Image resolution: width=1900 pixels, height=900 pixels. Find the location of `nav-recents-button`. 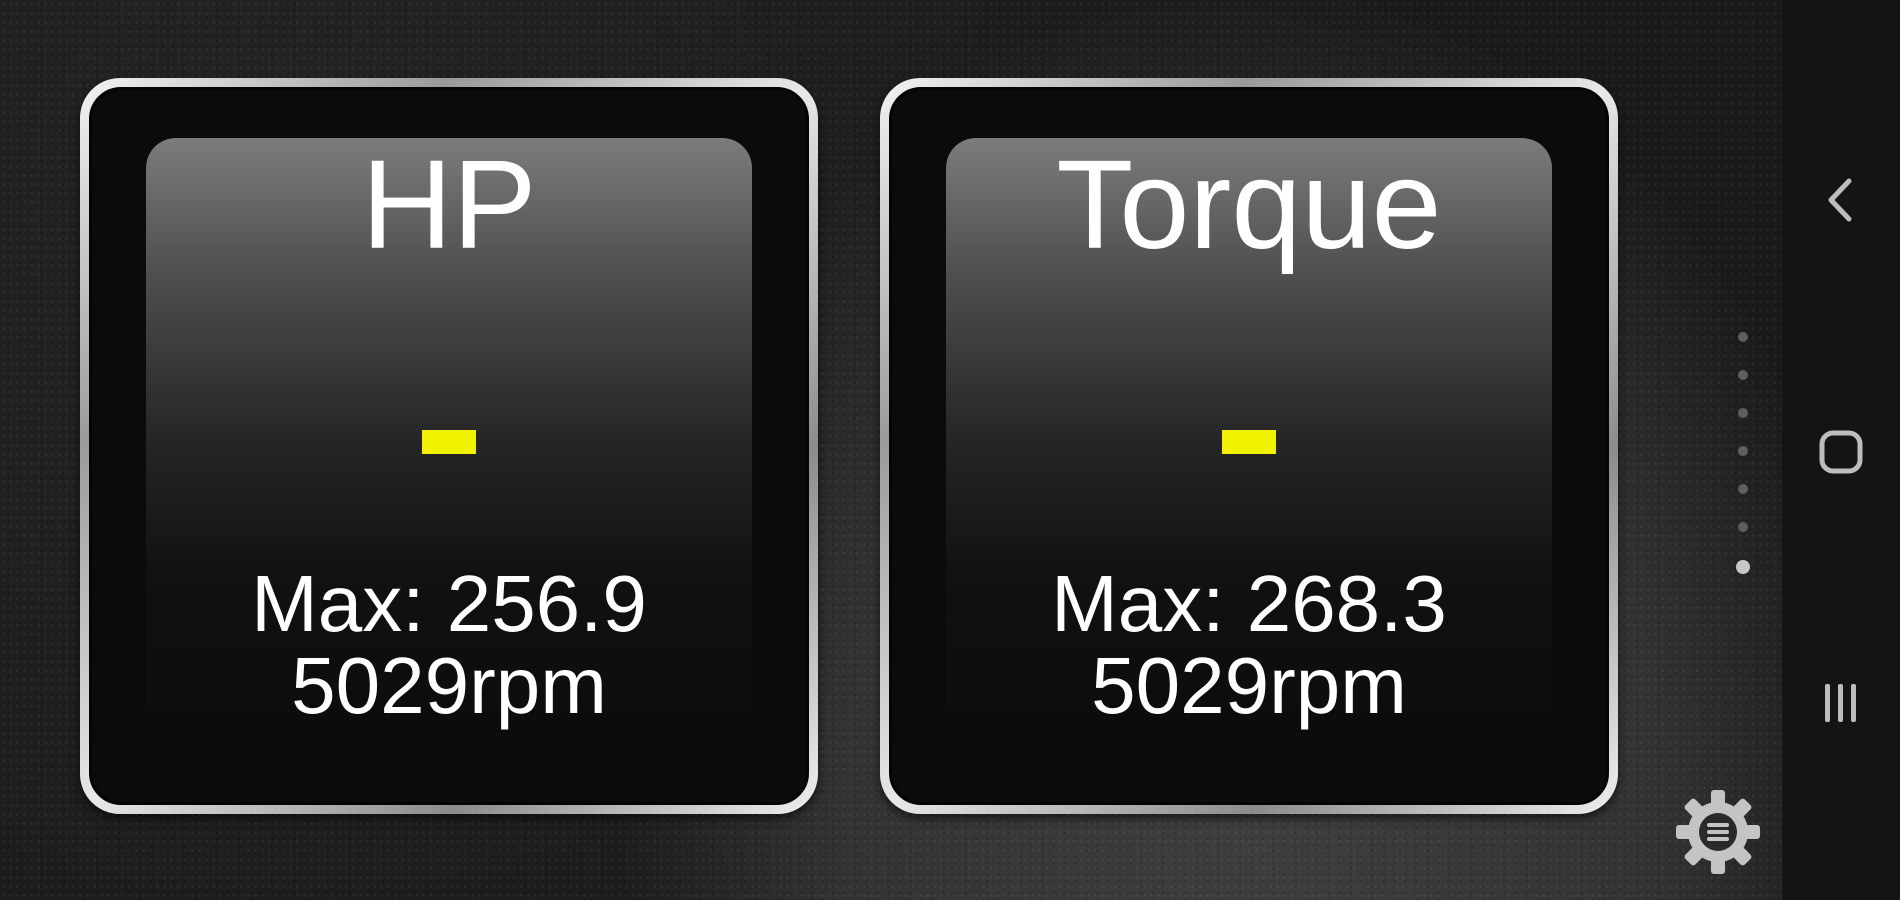

nav-recents-button is located at coordinates (1841, 703).